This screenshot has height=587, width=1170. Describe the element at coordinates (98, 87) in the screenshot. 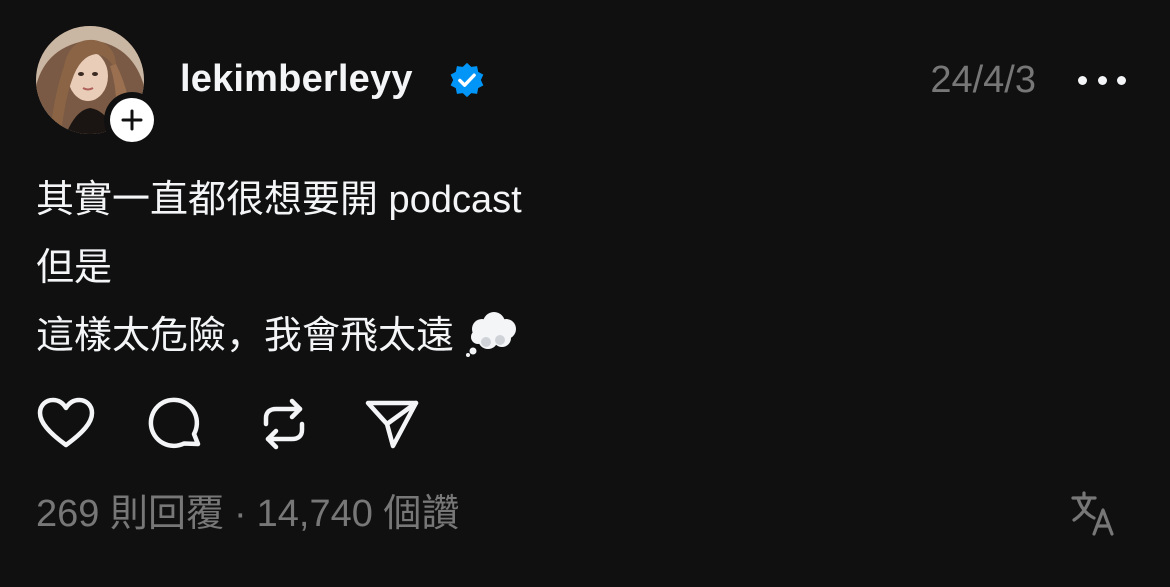

I see `avatar-container` at that location.